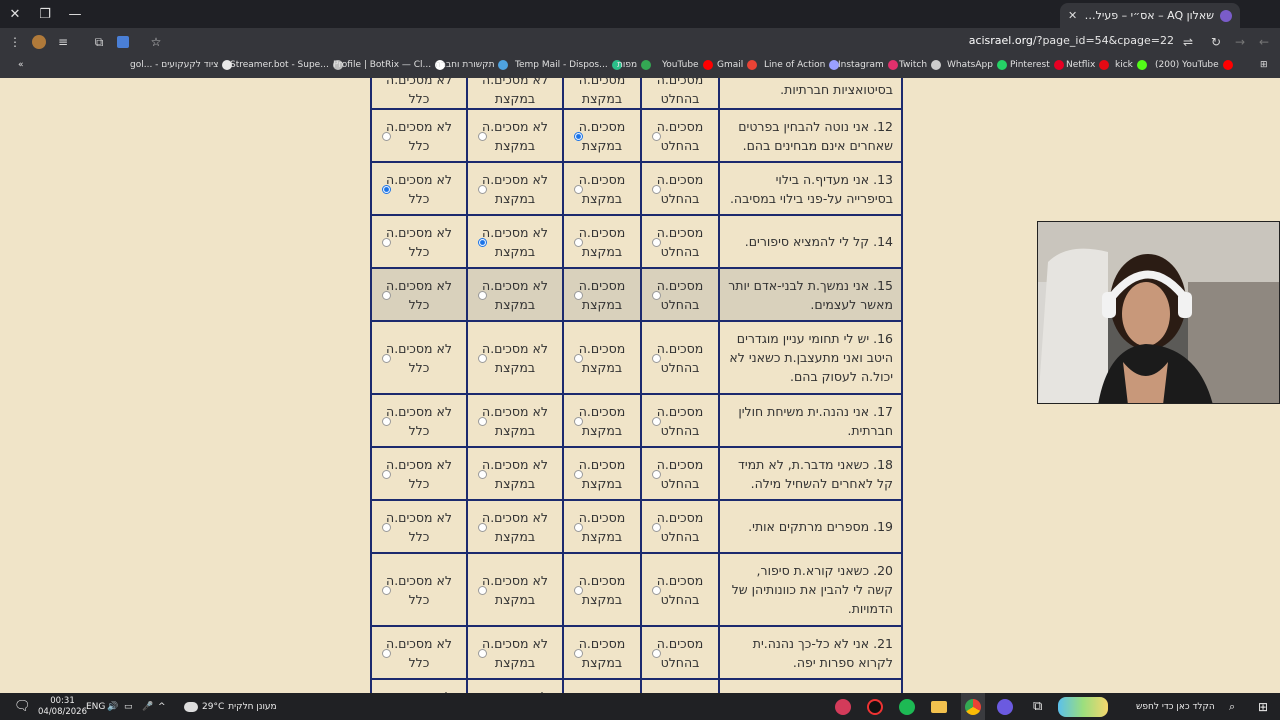  What do you see at coordinates (75, 14) in the screenshot?
I see `minimize-window-icon: —` at bounding box center [75, 14].